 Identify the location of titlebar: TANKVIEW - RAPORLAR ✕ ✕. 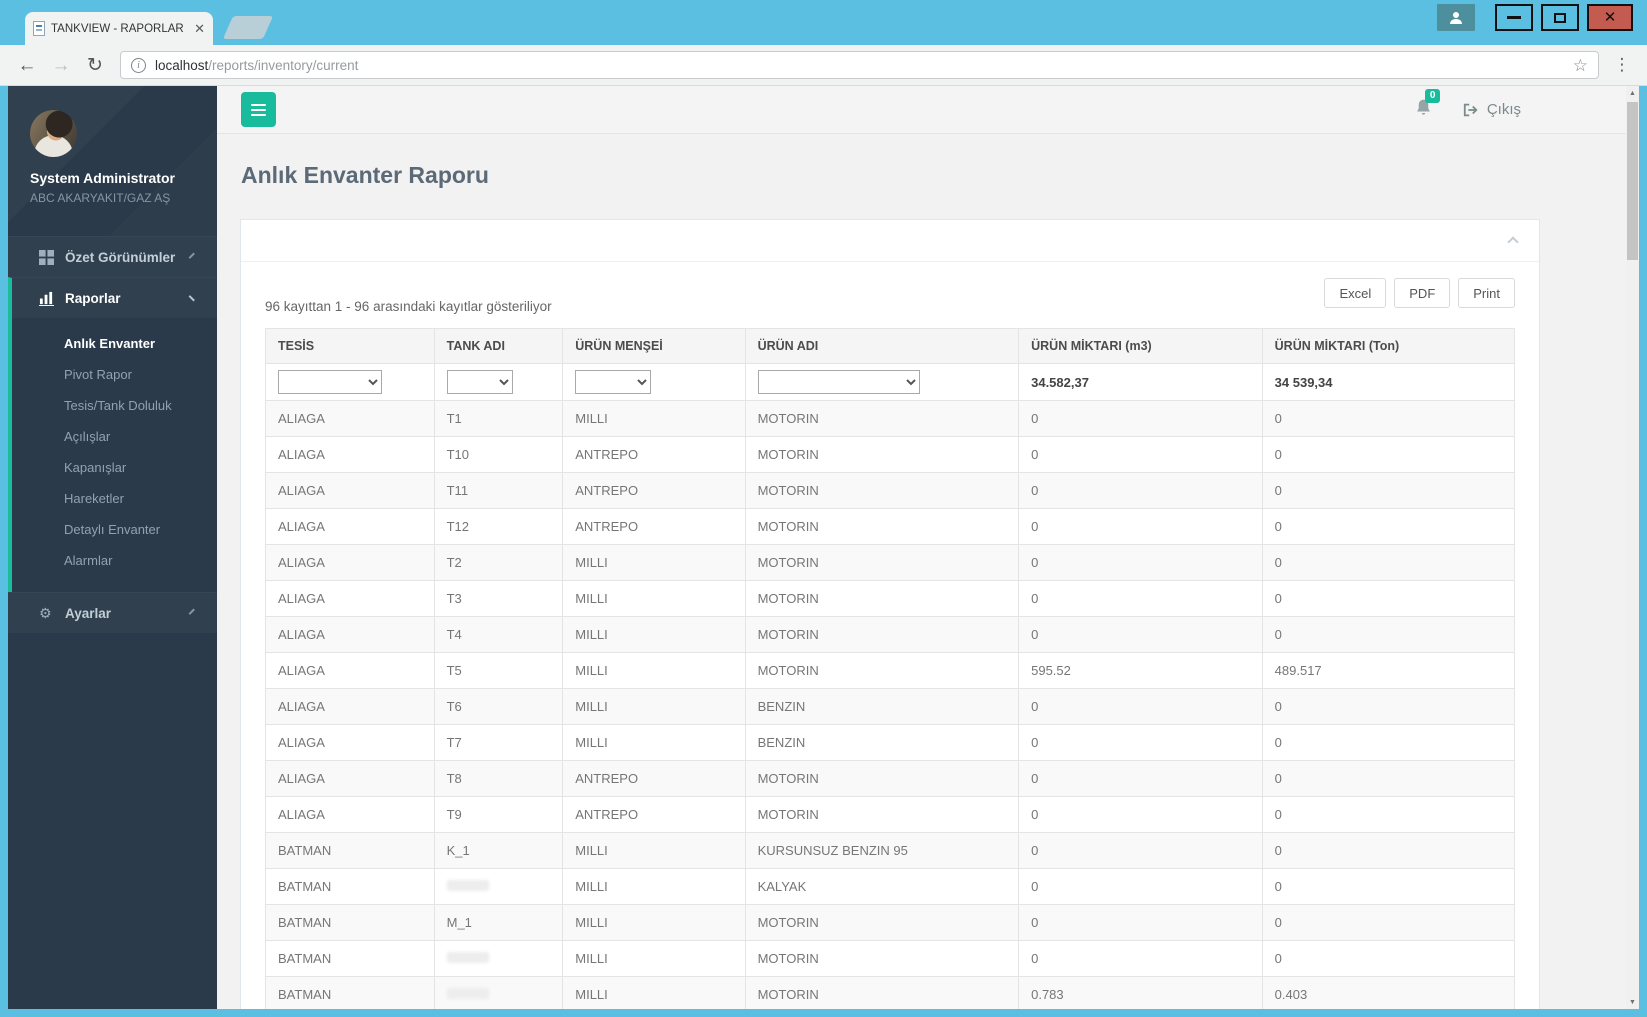
(823, 22).